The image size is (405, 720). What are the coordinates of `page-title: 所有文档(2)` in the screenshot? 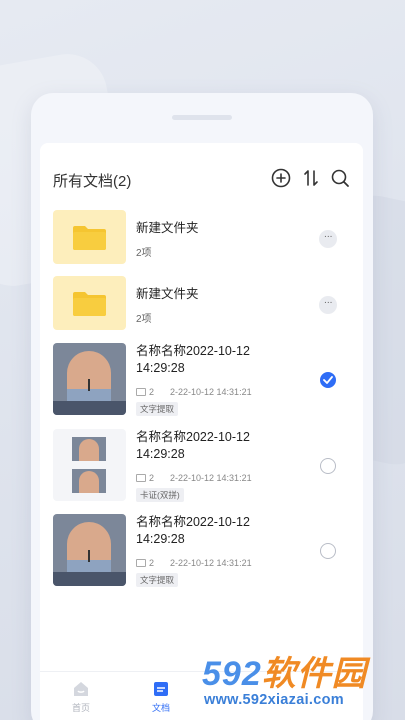 It's located at (92, 181).